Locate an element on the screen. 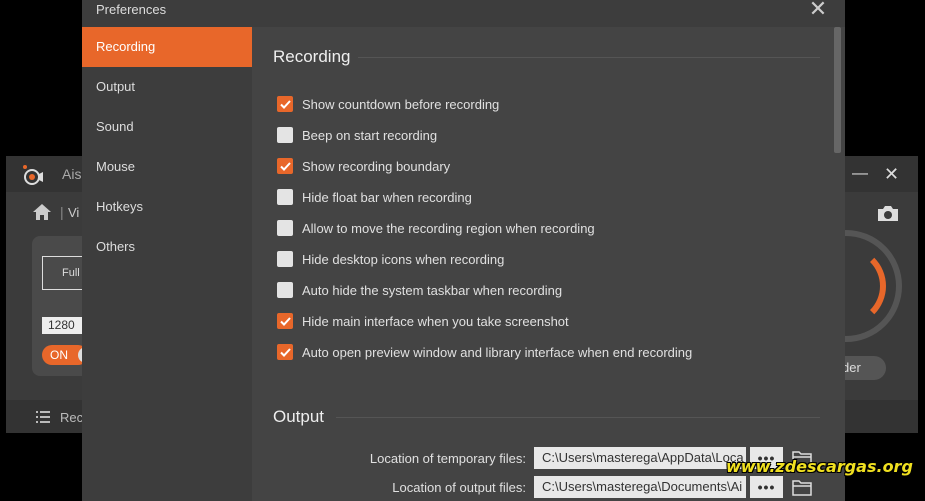  full-region-label: Full is located at coordinates (71, 273).